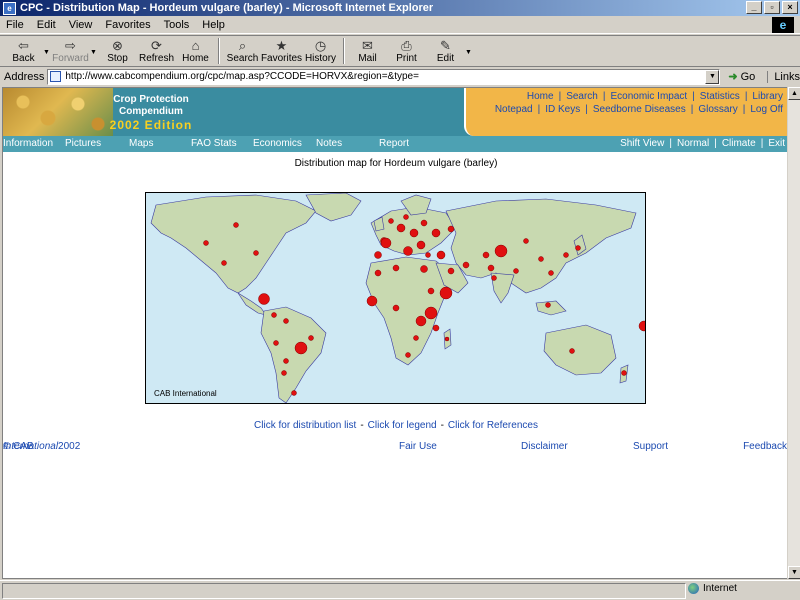  What do you see at coordinates (516, 271) in the screenshot?
I see `marker-nepal` at bounding box center [516, 271].